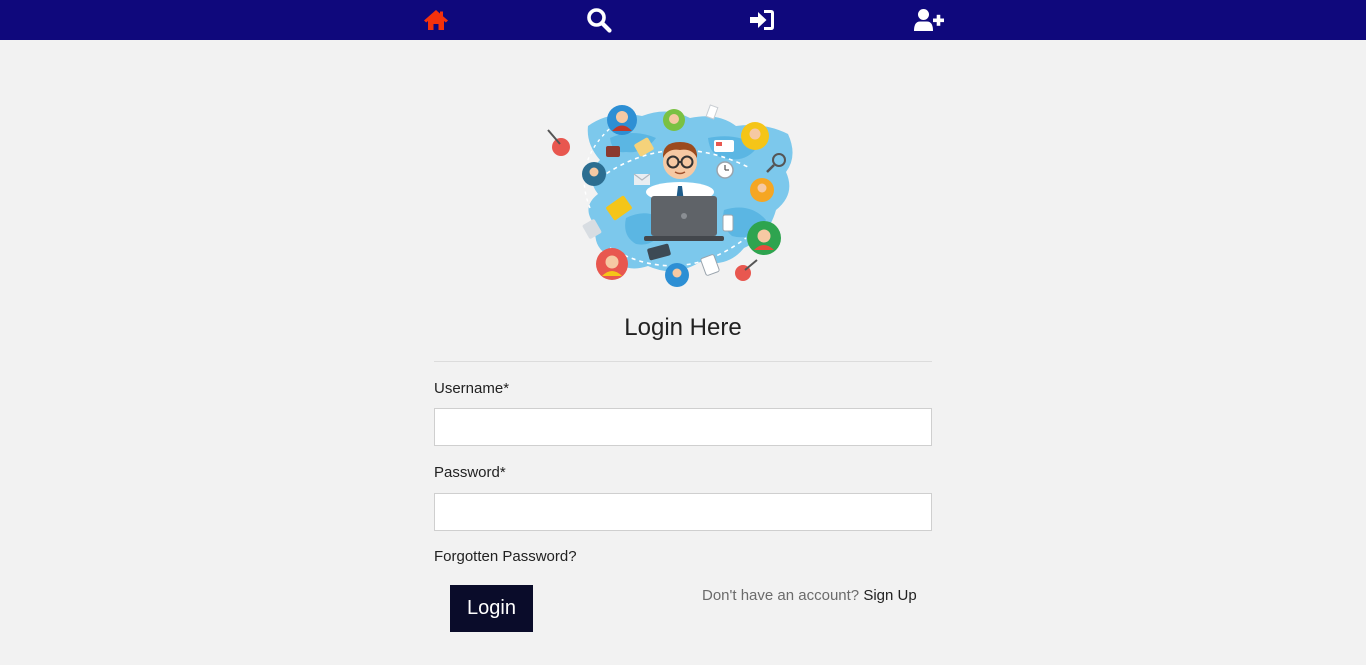  Describe the element at coordinates (683, 512) in the screenshot. I see `password-field` at that location.